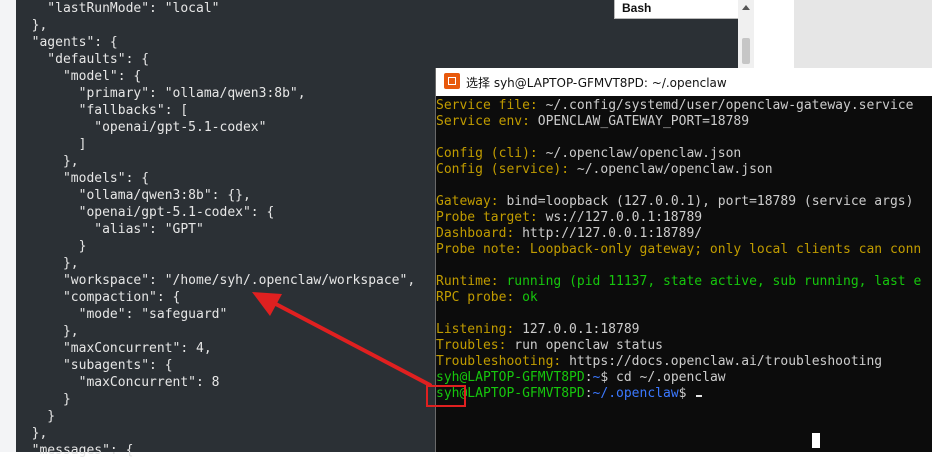  I want to click on terminal-text-segment: ok, so click(530, 297).